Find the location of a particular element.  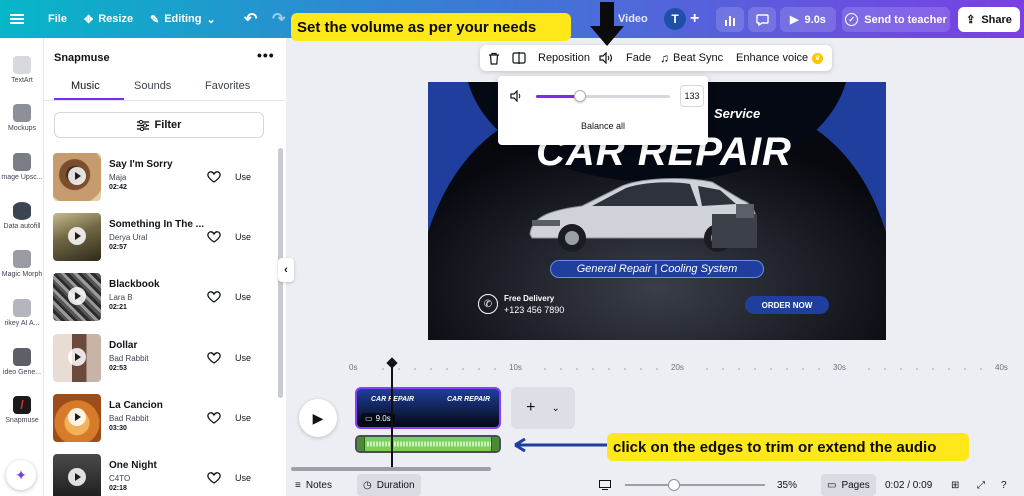

resize-button: ✥ Resize is located at coordinates (108, 19).